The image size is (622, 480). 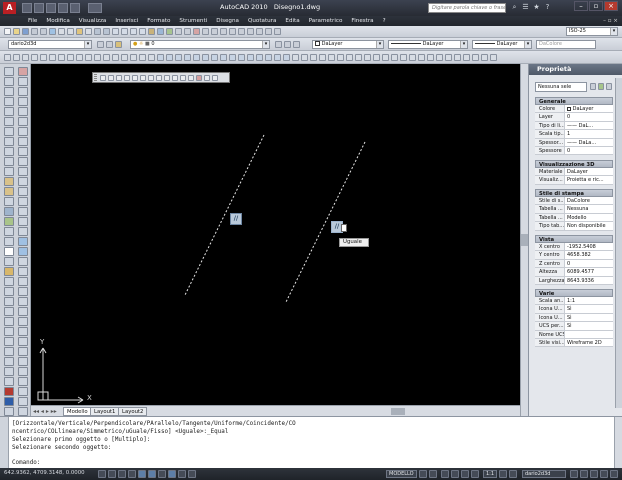 I want to click on menu-edita: Edita, so click(x=292, y=21).